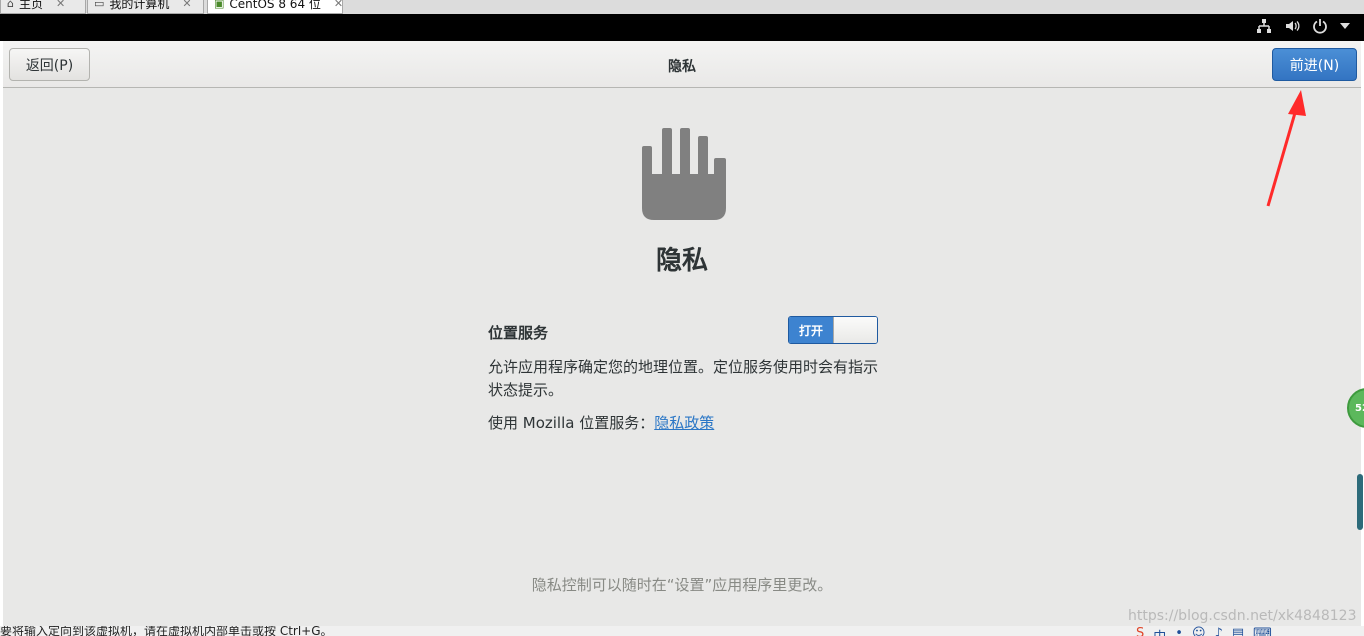  I want to click on mozilla-line: 使用 Mozilla 位置服务：隐私政策, so click(601, 422).